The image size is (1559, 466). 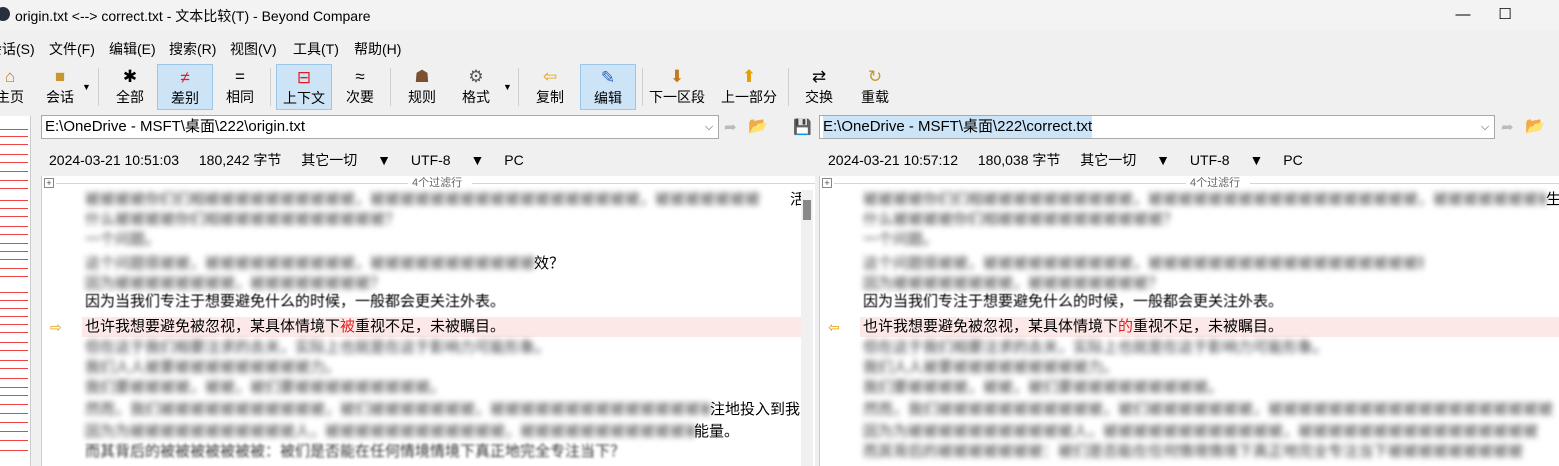 What do you see at coordinates (14, 87) in the screenshot?
I see `home-button: ⌂ 主页` at bounding box center [14, 87].